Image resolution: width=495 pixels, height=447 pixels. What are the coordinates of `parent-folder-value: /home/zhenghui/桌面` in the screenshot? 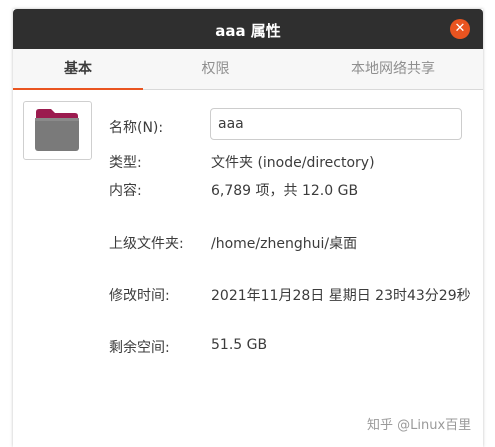 It's located at (284, 244).